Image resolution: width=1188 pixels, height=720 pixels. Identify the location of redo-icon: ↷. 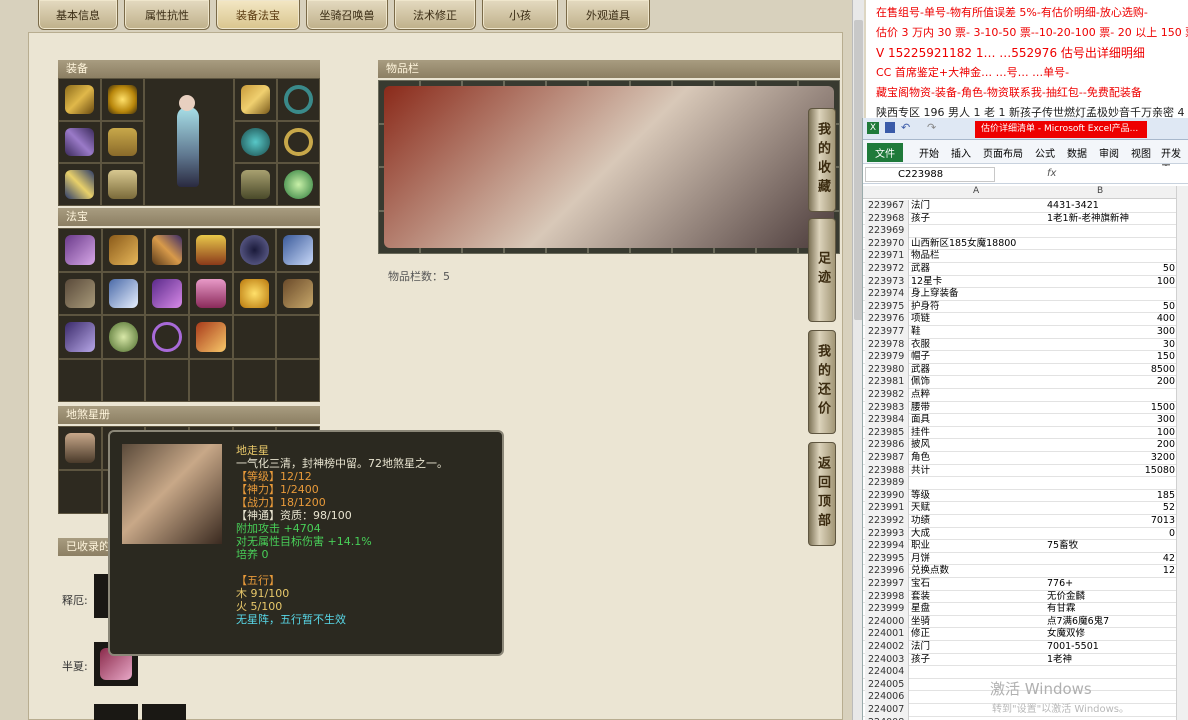
(931, 127).